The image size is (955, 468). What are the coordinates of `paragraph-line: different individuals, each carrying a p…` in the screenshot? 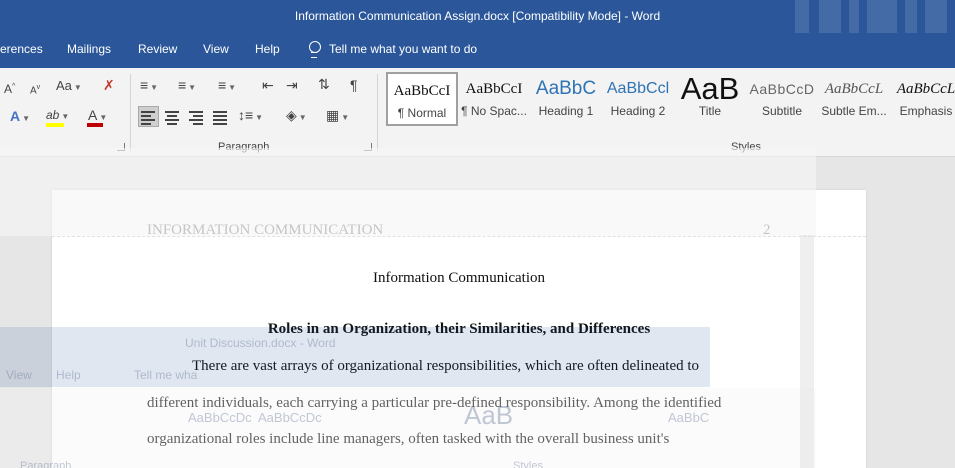 It's located at (434, 403).